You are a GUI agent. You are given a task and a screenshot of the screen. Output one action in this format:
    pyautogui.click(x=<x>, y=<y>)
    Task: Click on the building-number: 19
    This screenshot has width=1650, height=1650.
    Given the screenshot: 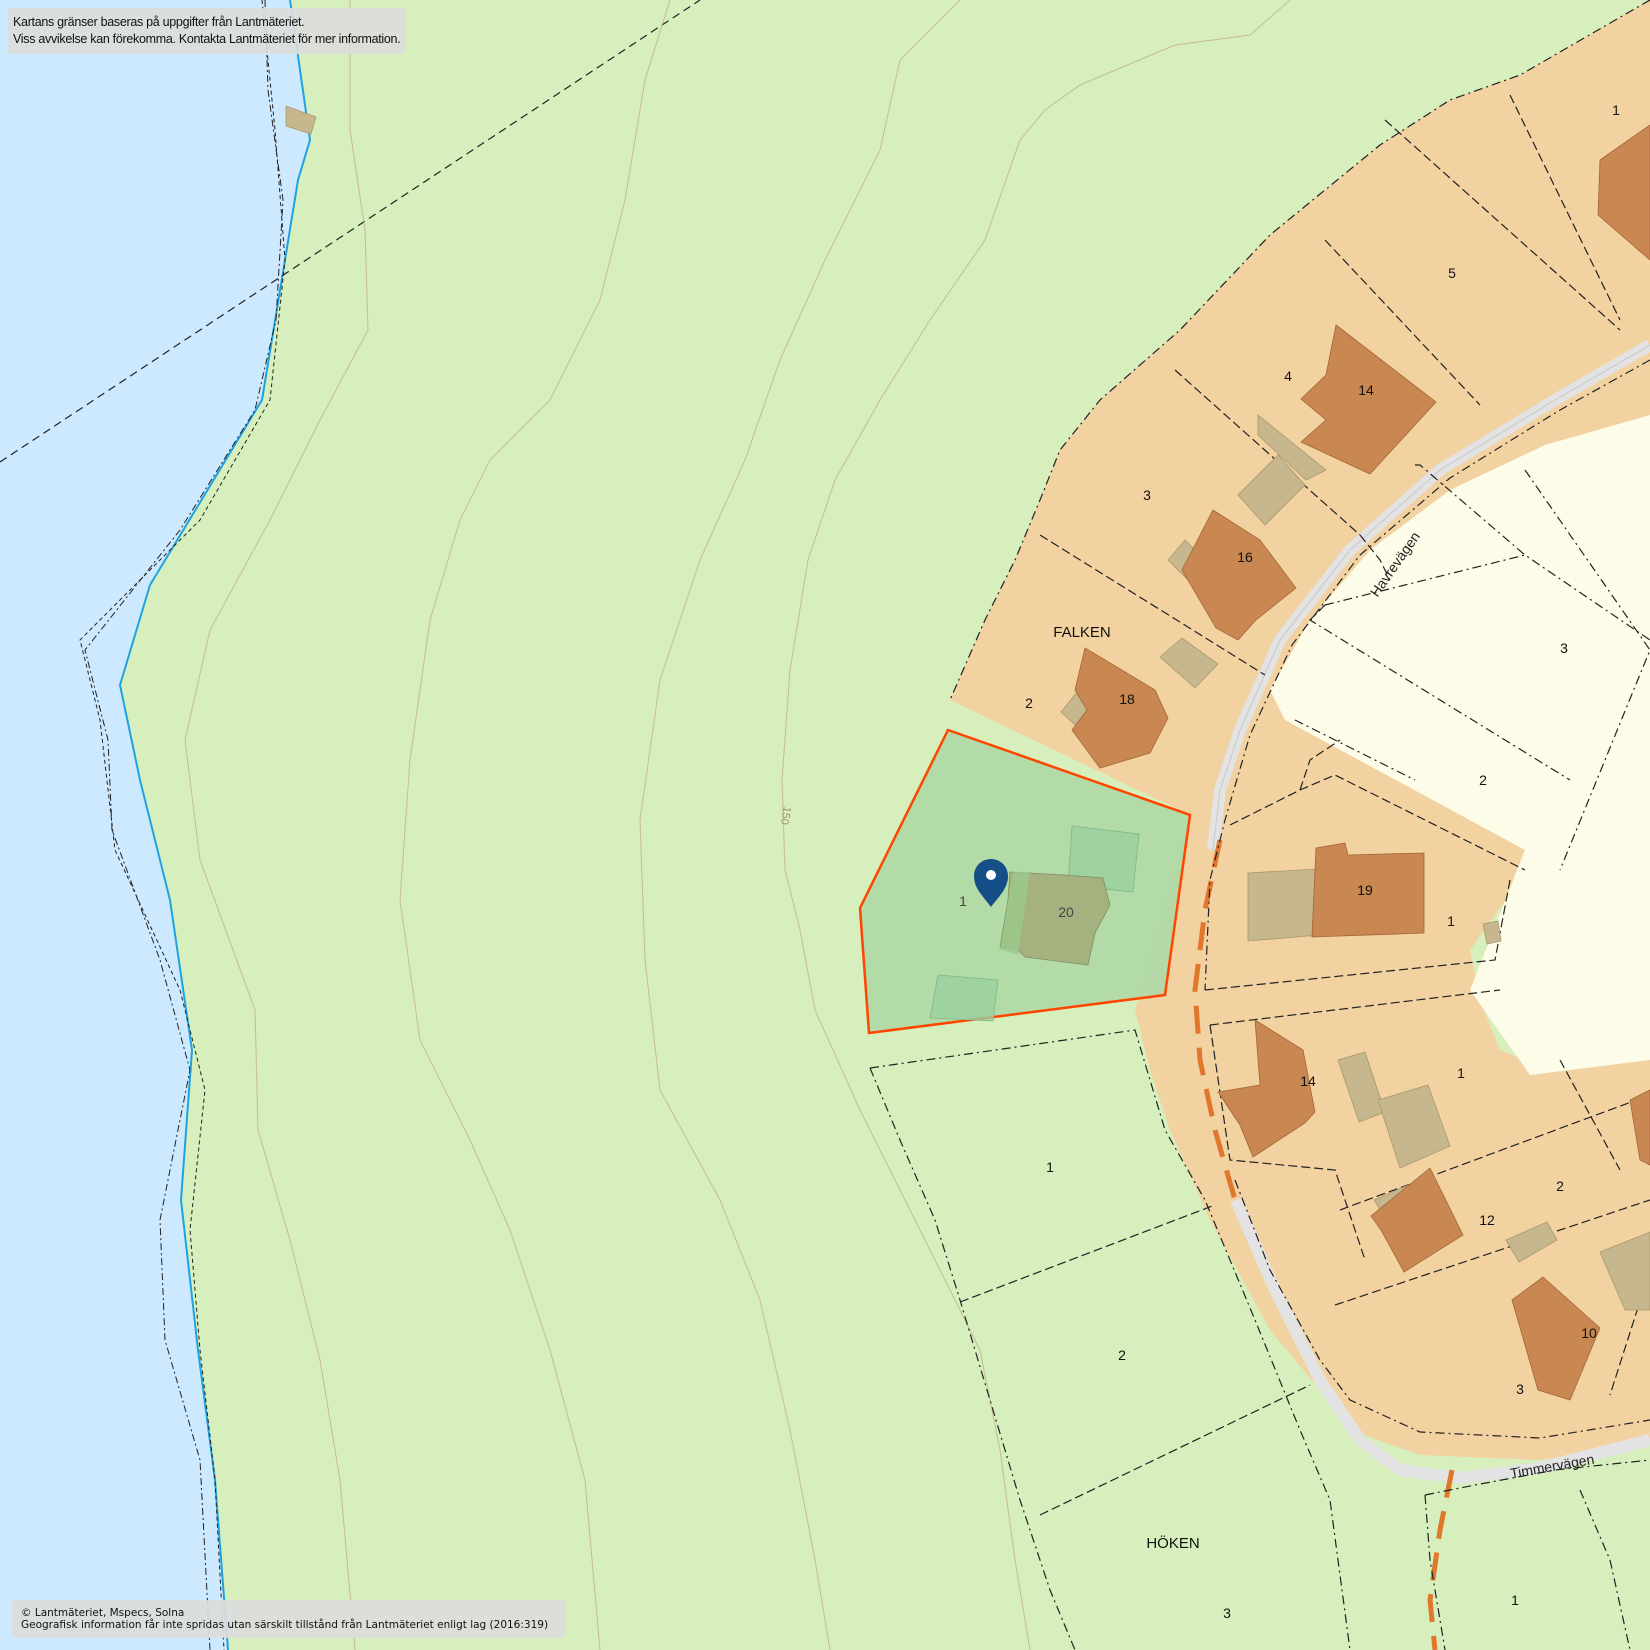 What is the action you would take?
    pyautogui.click(x=1365, y=890)
    